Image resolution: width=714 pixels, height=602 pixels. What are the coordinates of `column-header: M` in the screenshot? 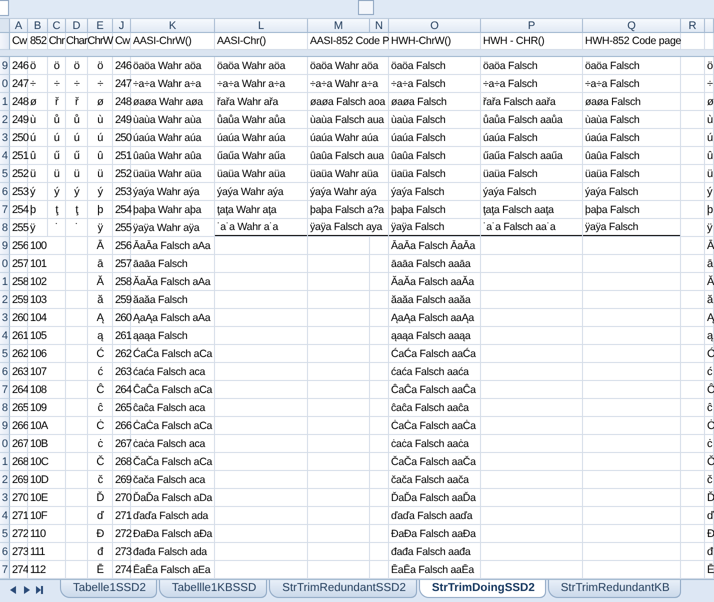 It's located at (339, 26).